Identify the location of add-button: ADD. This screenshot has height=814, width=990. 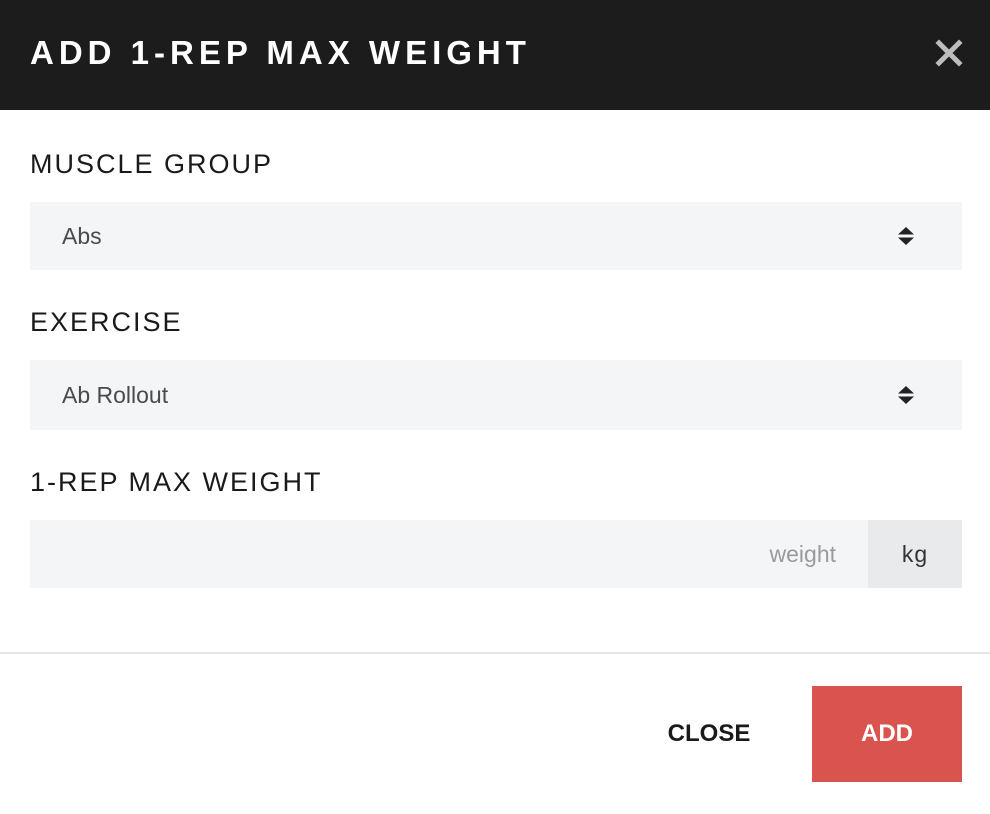
(887, 734).